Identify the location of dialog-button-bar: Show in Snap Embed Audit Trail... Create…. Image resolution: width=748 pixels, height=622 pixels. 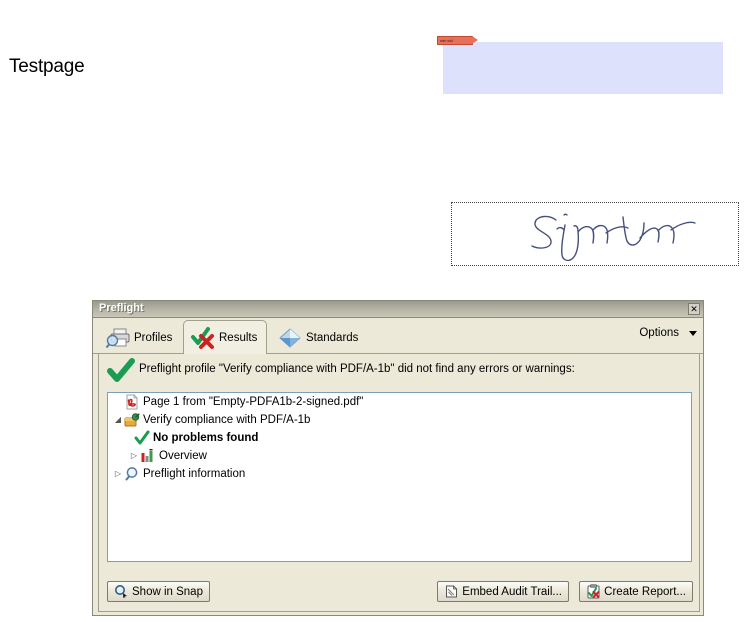
(400, 593).